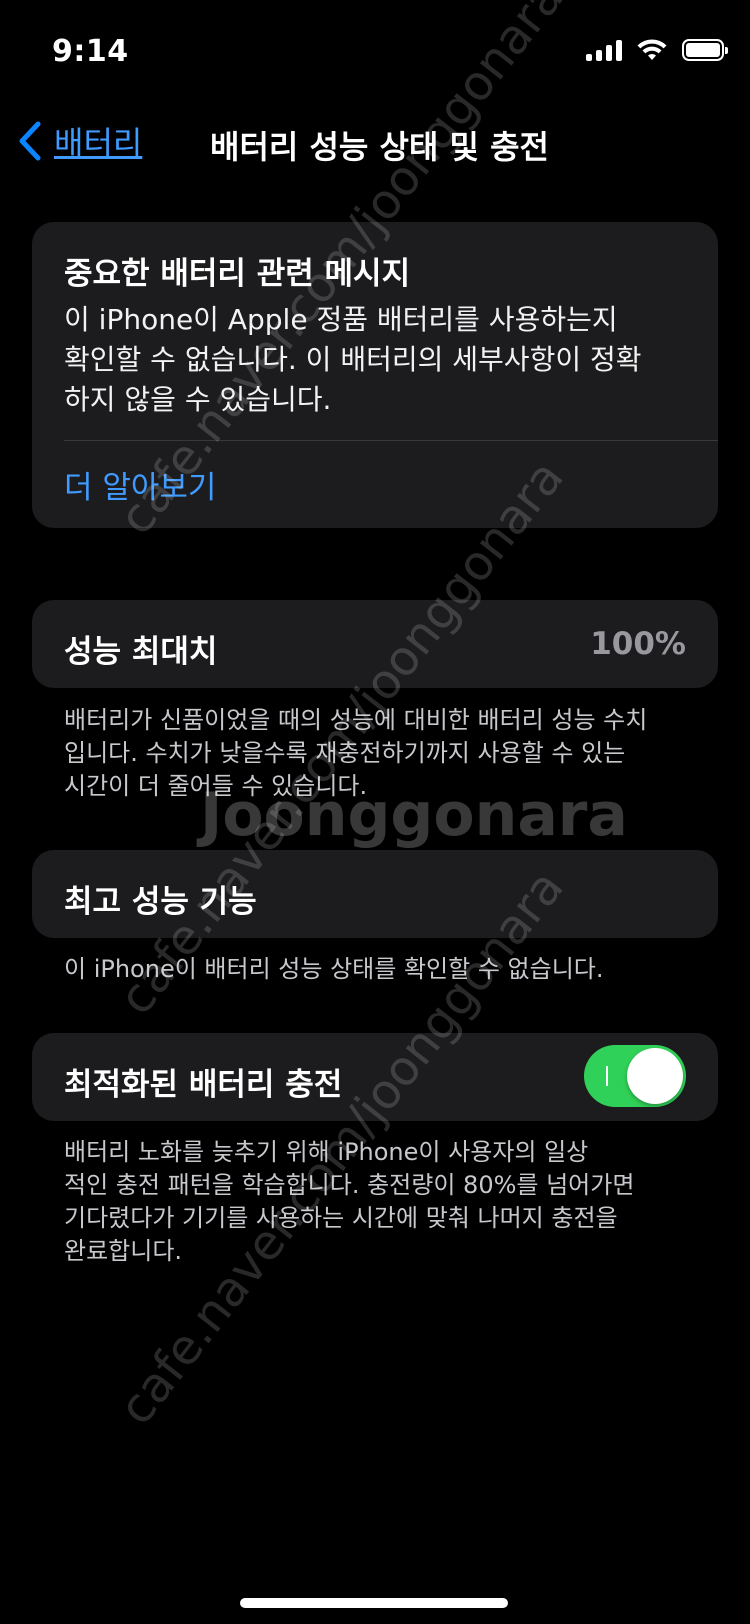 The image size is (750, 1624). What do you see at coordinates (90, 51) in the screenshot?
I see `status-time: 9:14` at bounding box center [90, 51].